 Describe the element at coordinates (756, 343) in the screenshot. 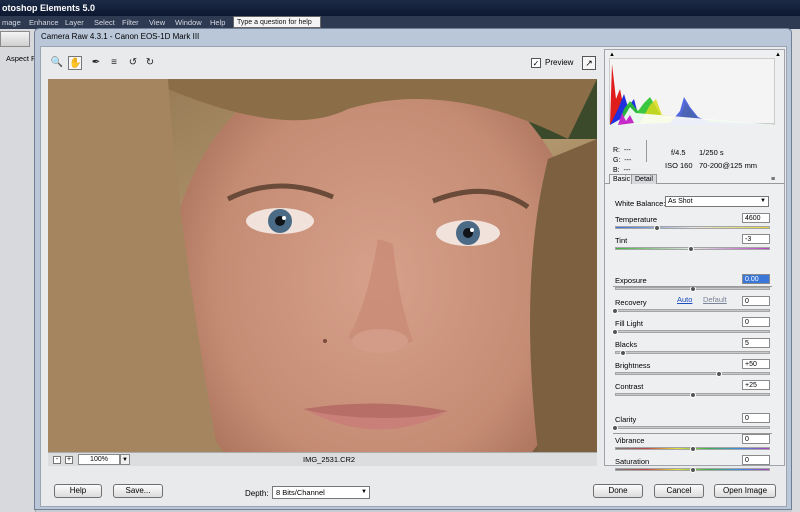

I see `slider-value-field: 5` at that location.